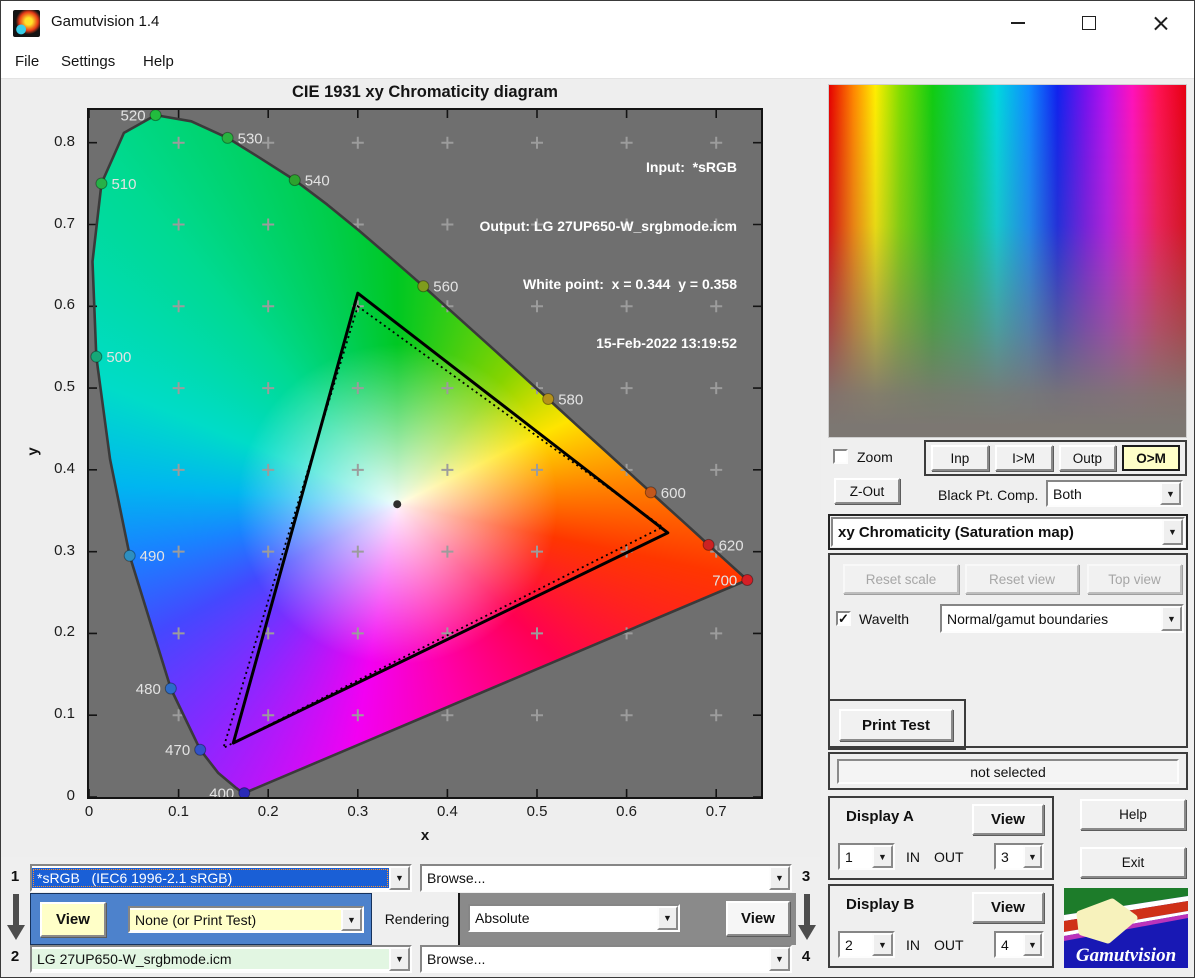 The image size is (1195, 978). I want to click on rendering-intent-value: Absolute, so click(502, 918).